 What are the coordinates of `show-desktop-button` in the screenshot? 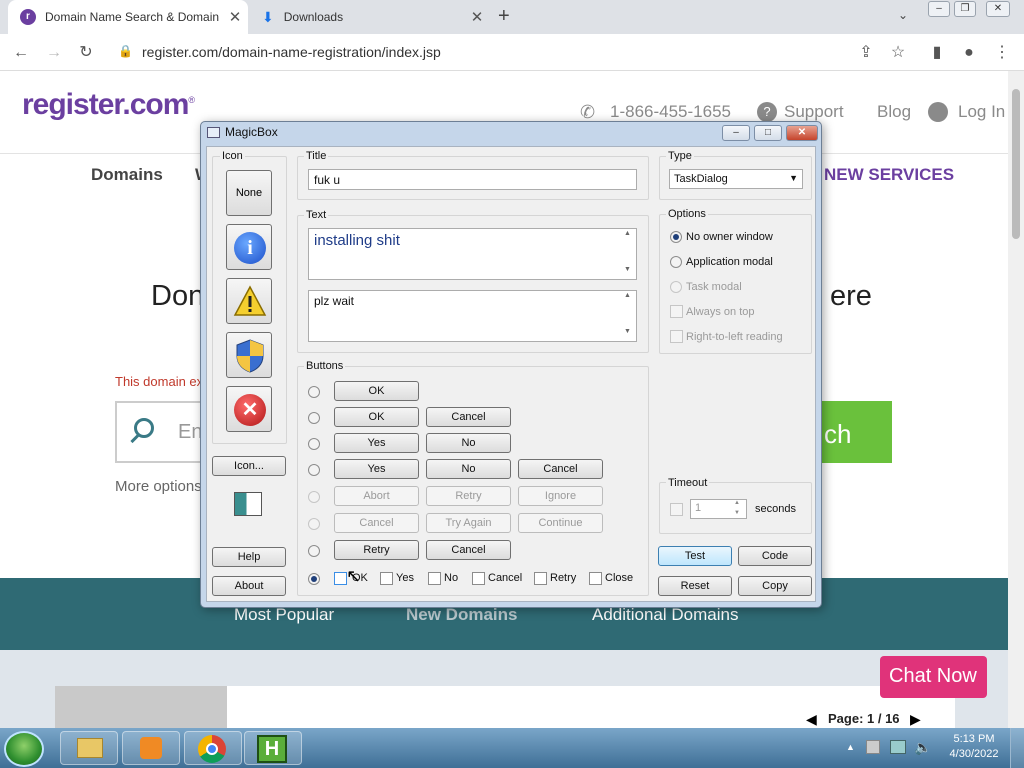 It's located at (1017, 748).